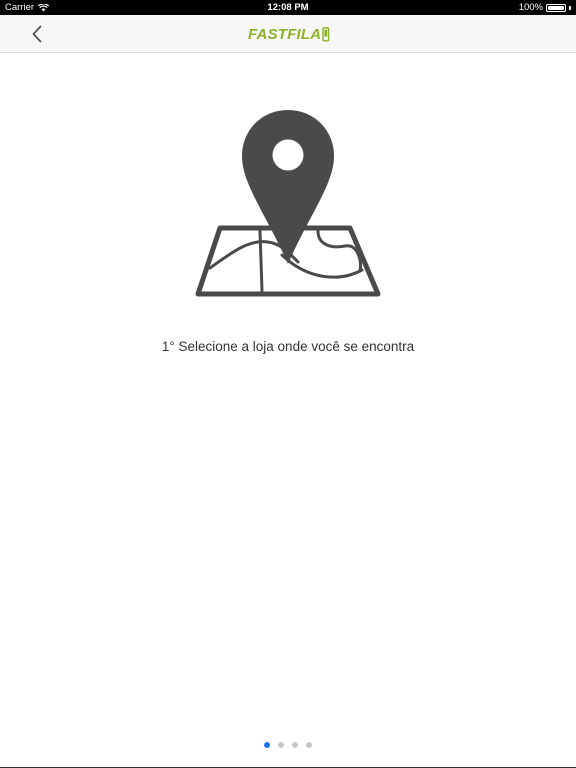  What do you see at coordinates (545, 7) in the screenshot?
I see `status-right: 100%` at bounding box center [545, 7].